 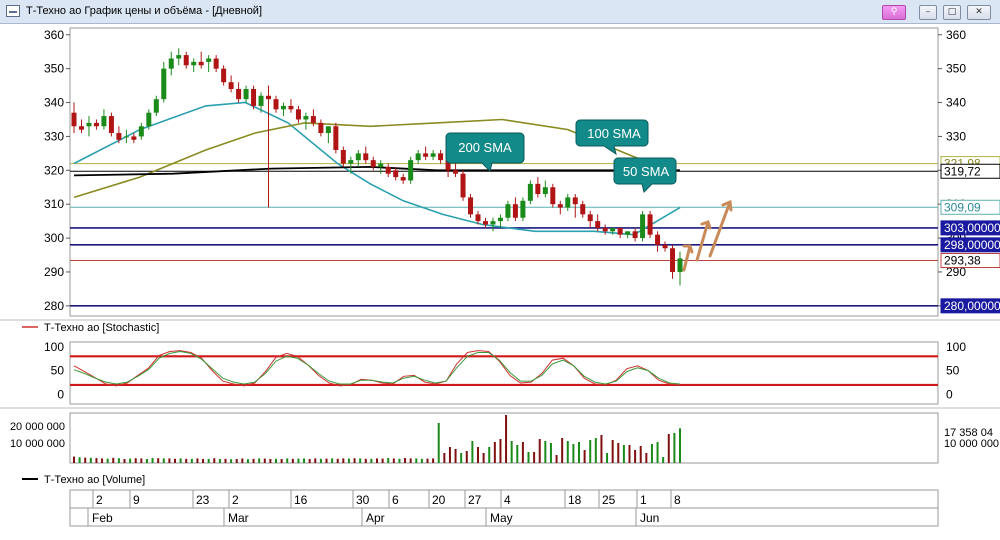 I want to click on day-tick-label: 18, so click(x=575, y=500).